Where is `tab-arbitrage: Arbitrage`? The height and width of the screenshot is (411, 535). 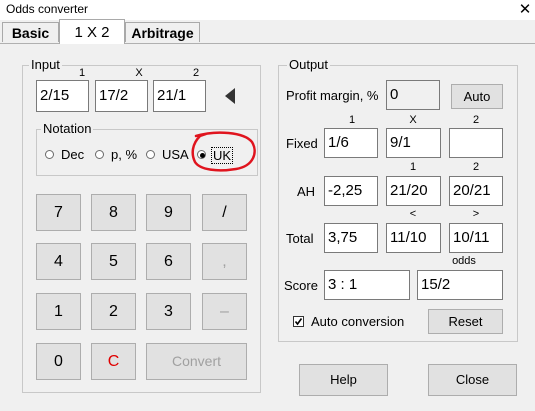 tab-arbitrage: Arbitrage is located at coordinates (162, 32).